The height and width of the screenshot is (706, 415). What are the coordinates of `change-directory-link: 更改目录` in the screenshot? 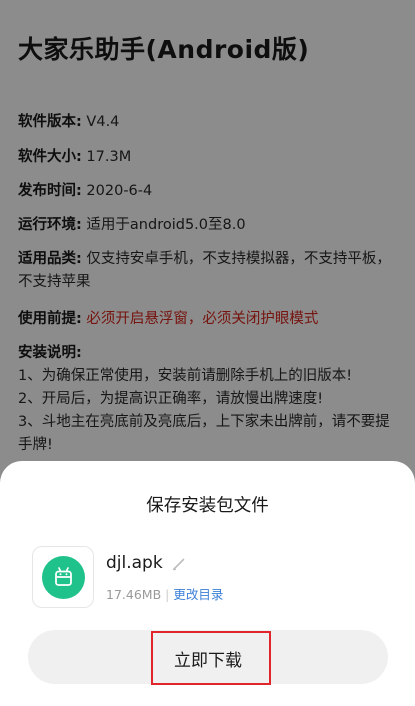 It's located at (198, 594).